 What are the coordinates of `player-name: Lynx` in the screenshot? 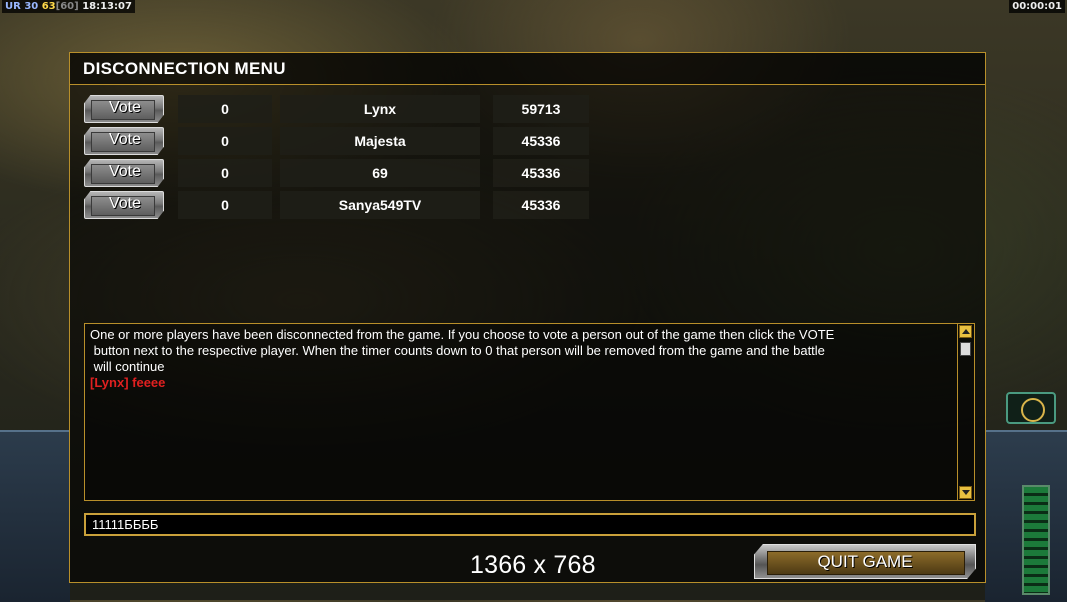 It's located at (380, 109).